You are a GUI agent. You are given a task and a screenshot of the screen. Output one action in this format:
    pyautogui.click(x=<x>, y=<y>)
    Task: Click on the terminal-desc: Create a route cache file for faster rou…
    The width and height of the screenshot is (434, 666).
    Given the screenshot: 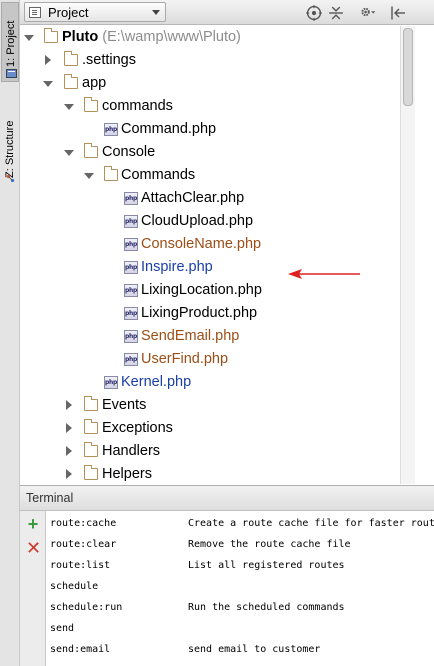 What is the action you would take?
    pyautogui.click(x=311, y=523)
    